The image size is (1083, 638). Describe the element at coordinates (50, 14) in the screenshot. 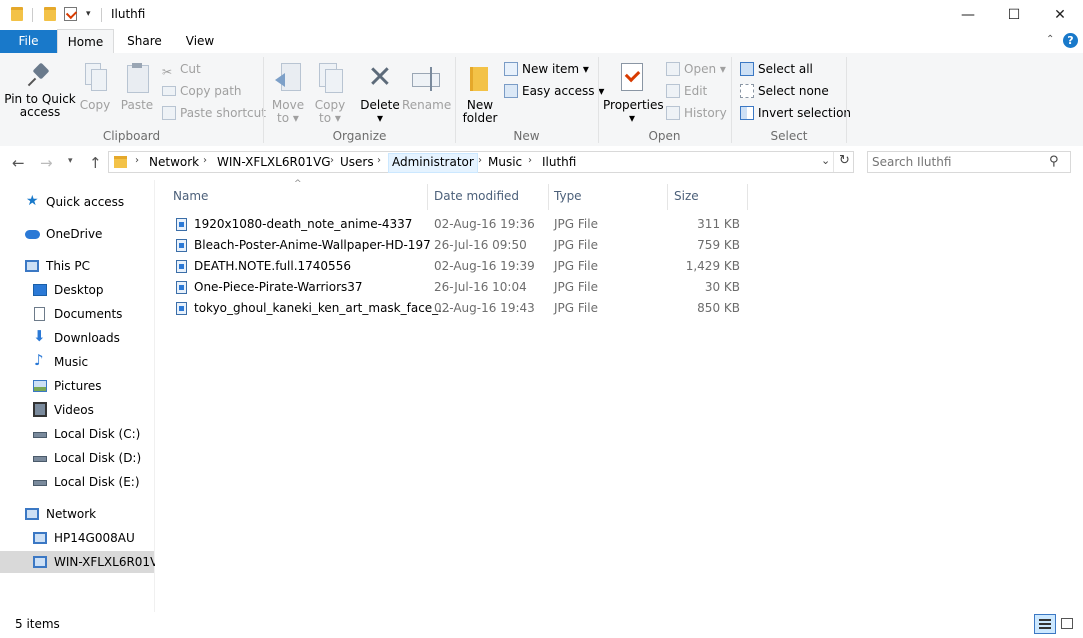

I see `new-folder-icon` at that location.